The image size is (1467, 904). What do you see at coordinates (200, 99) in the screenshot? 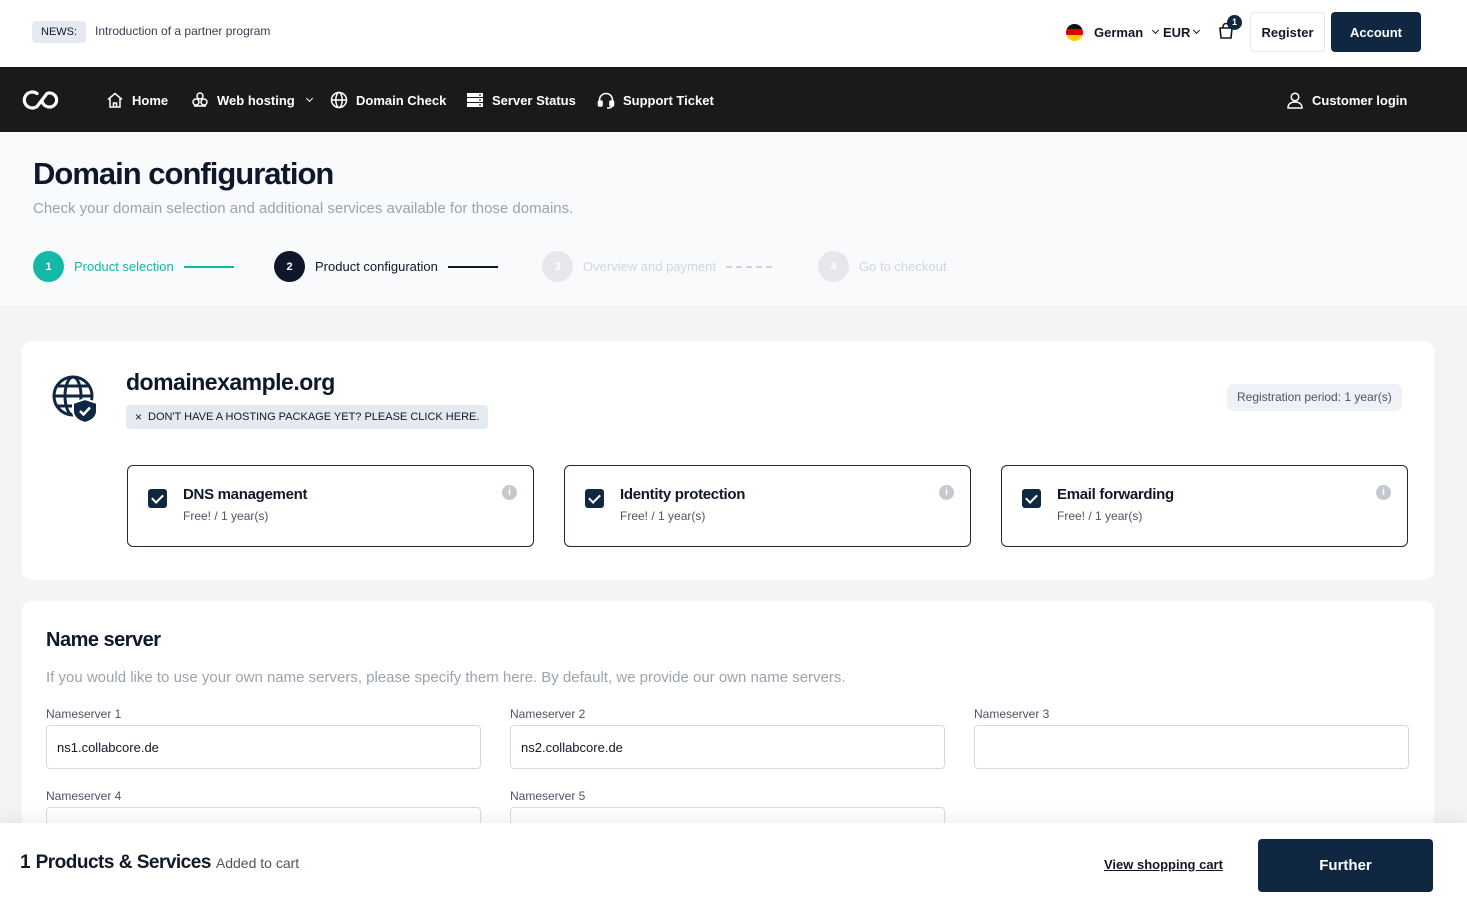
I see `cloud-icon` at bounding box center [200, 99].